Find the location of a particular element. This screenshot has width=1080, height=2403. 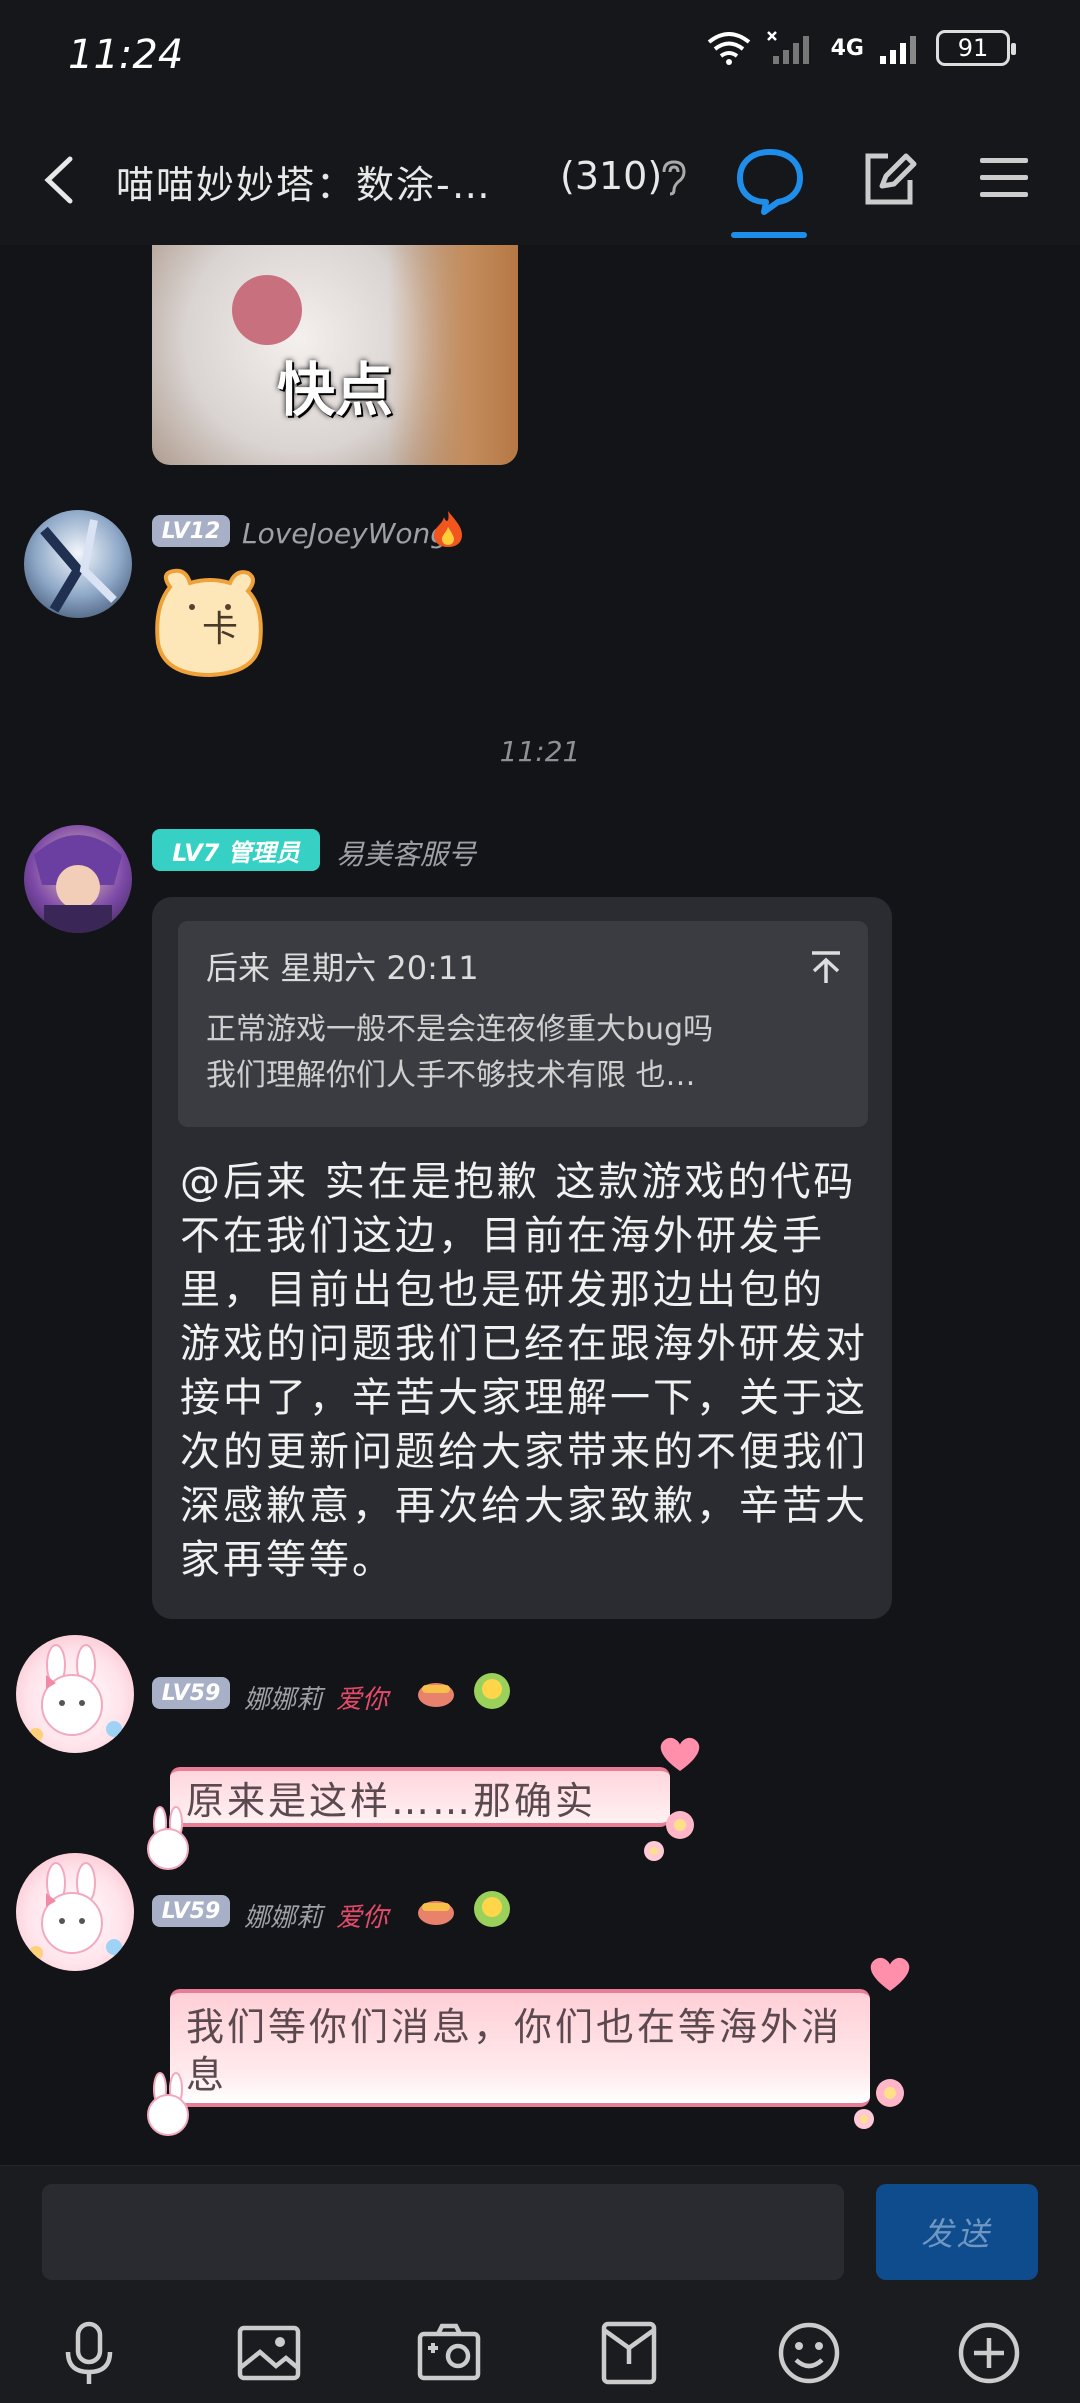

active-tab-indicator is located at coordinates (769, 235).